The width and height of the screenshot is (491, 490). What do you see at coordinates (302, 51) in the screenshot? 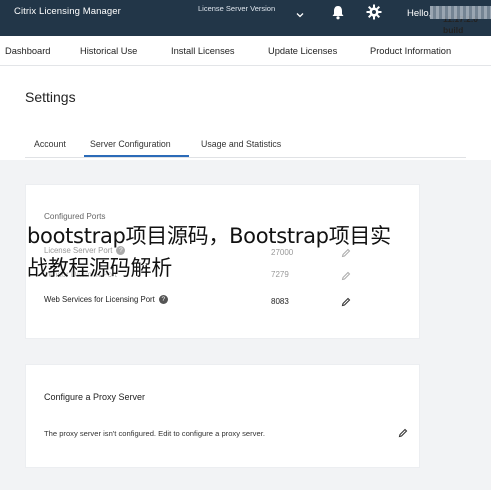
I see `nav-update-licenses: Update Licenses` at bounding box center [302, 51].